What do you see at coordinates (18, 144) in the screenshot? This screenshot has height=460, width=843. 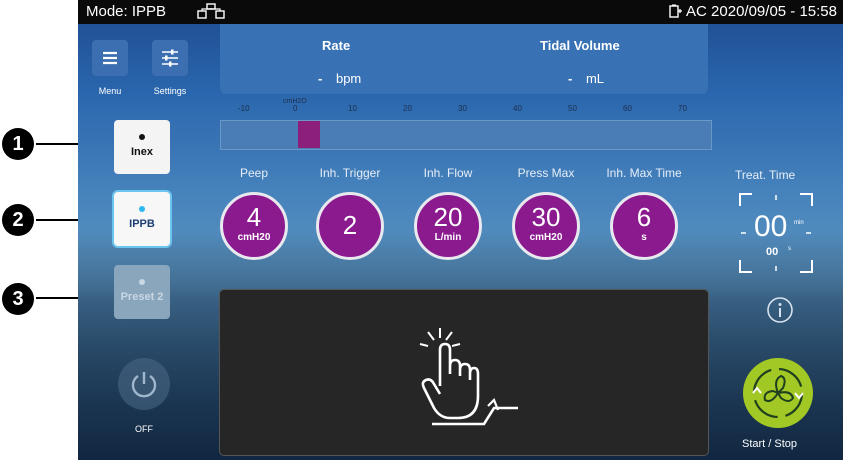 I see `callout-1: 1` at bounding box center [18, 144].